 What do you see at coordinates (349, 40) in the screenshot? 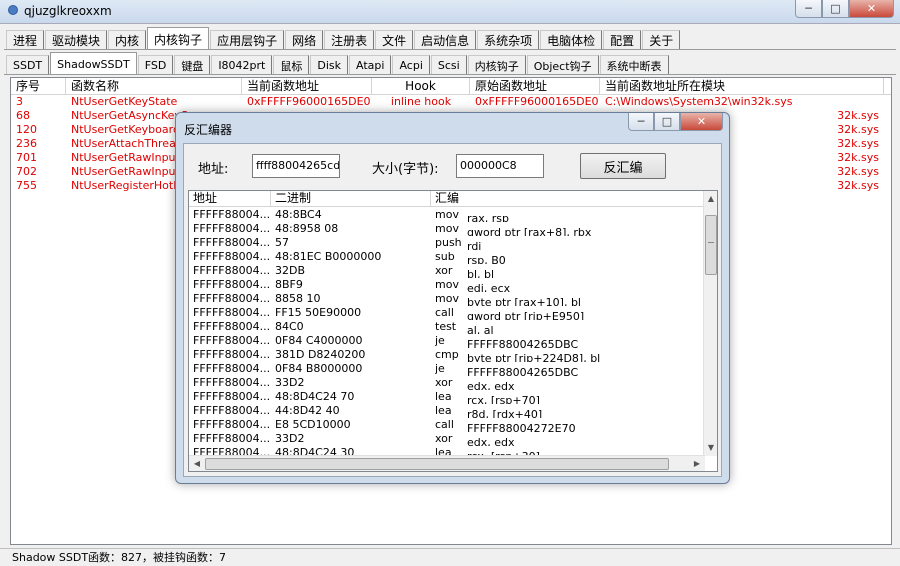
I see `tab-6: 注册表` at bounding box center [349, 40].